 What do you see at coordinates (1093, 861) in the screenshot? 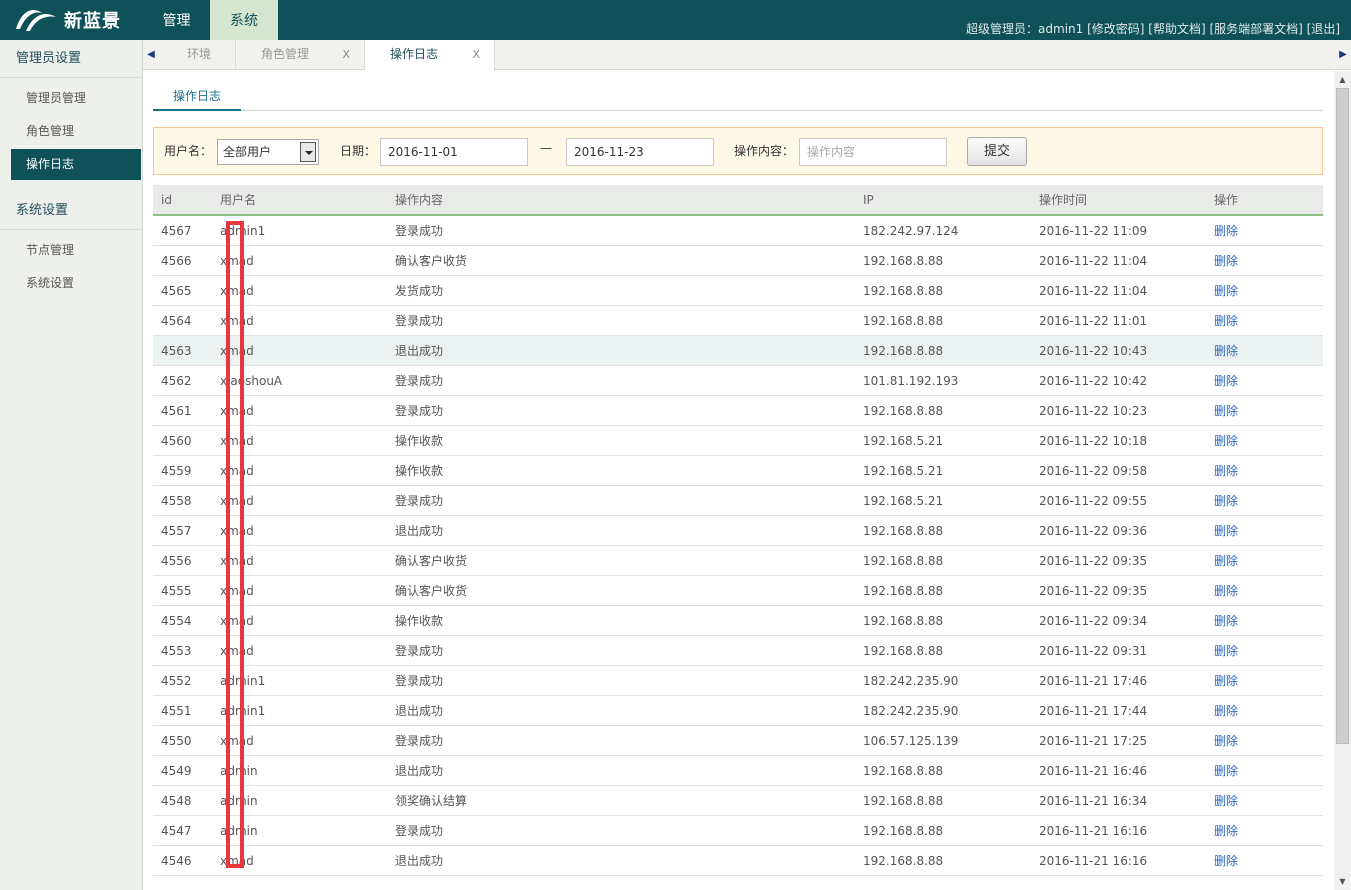
I see `cell-time: 2016-11-21 16:16` at bounding box center [1093, 861].